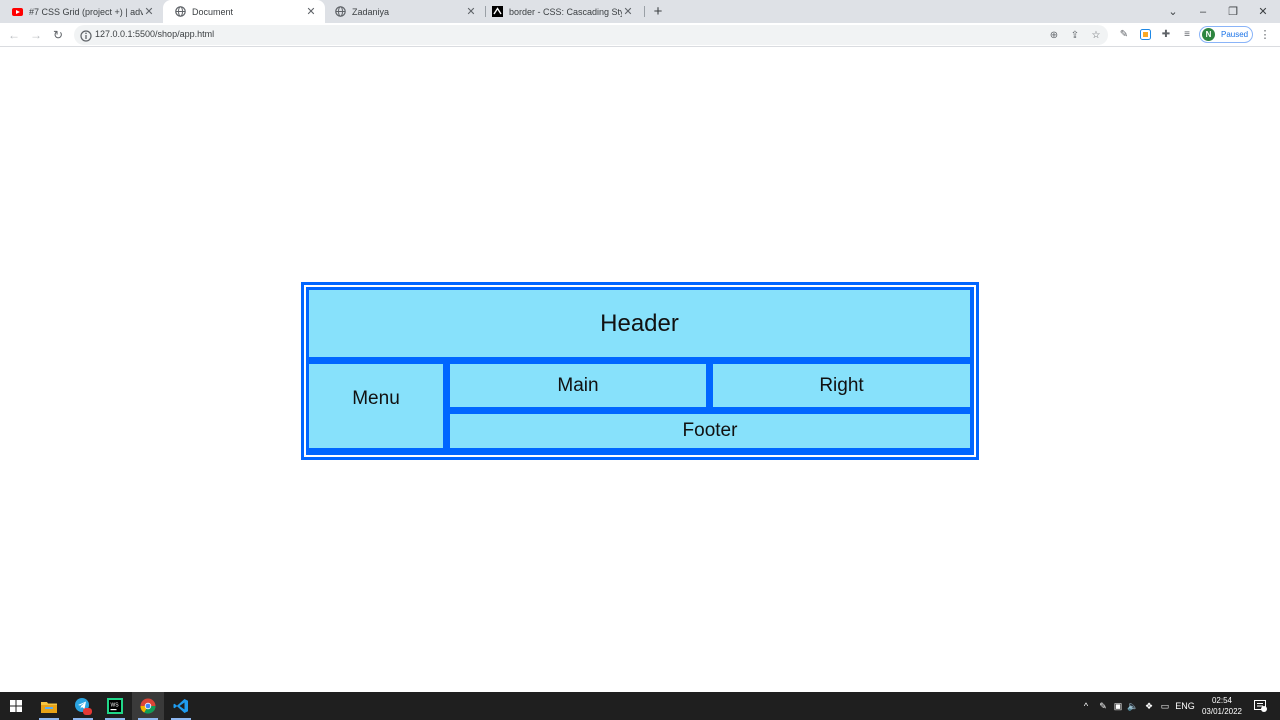 This screenshot has height=720, width=1280. What do you see at coordinates (1103, 706) in the screenshot?
I see `pen-icon: ✎` at bounding box center [1103, 706].